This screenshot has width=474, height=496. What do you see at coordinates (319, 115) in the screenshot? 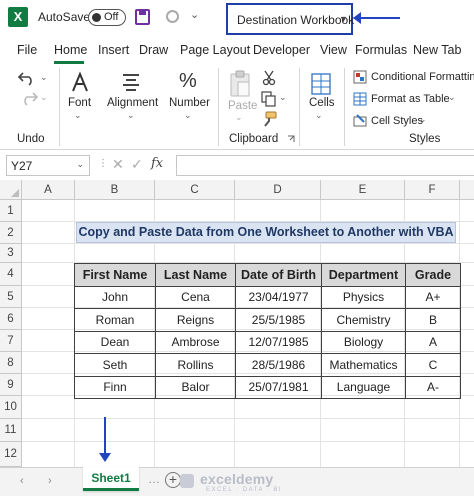
I see `cells-dropdown-icon: ⌄` at bounding box center [319, 115].